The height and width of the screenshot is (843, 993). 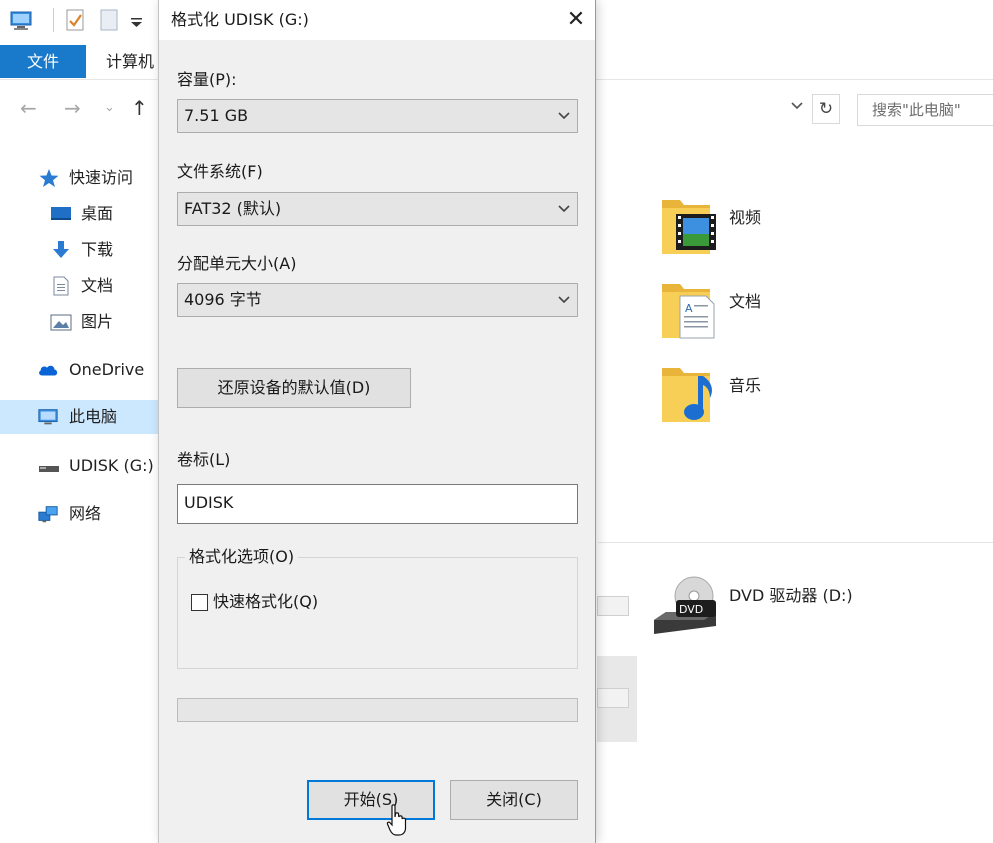 What do you see at coordinates (49, 178) in the screenshot?
I see `star-icon` at bounding box center [49, 178].